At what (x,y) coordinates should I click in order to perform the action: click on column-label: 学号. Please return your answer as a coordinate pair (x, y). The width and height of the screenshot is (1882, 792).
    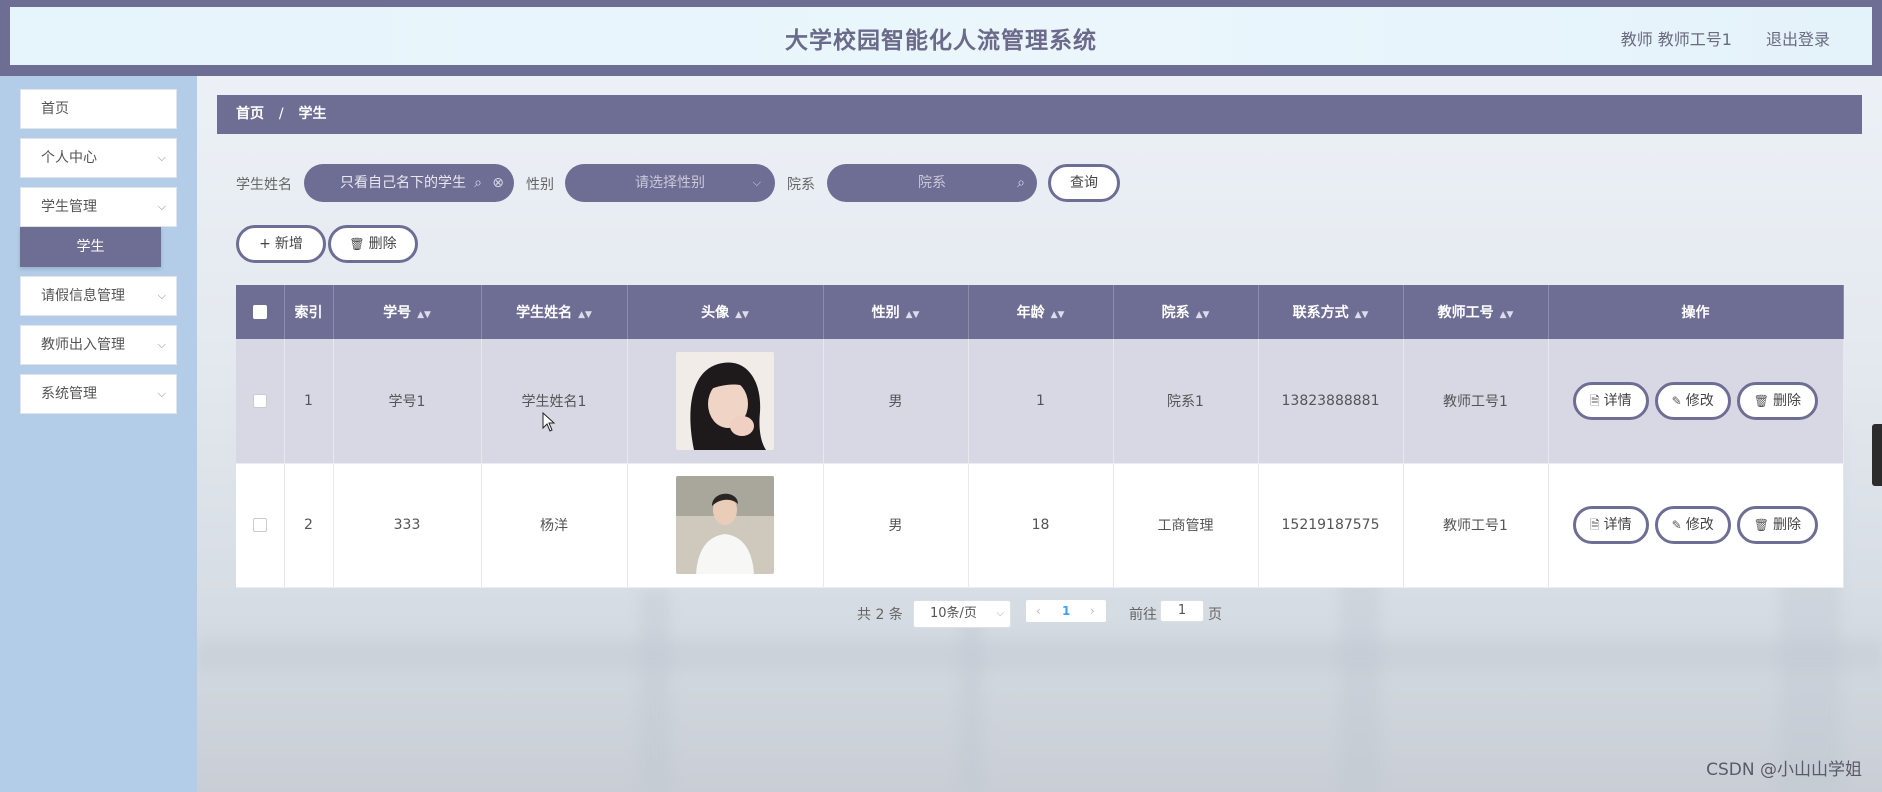
    Looking at the image, I should click on (397, 313).